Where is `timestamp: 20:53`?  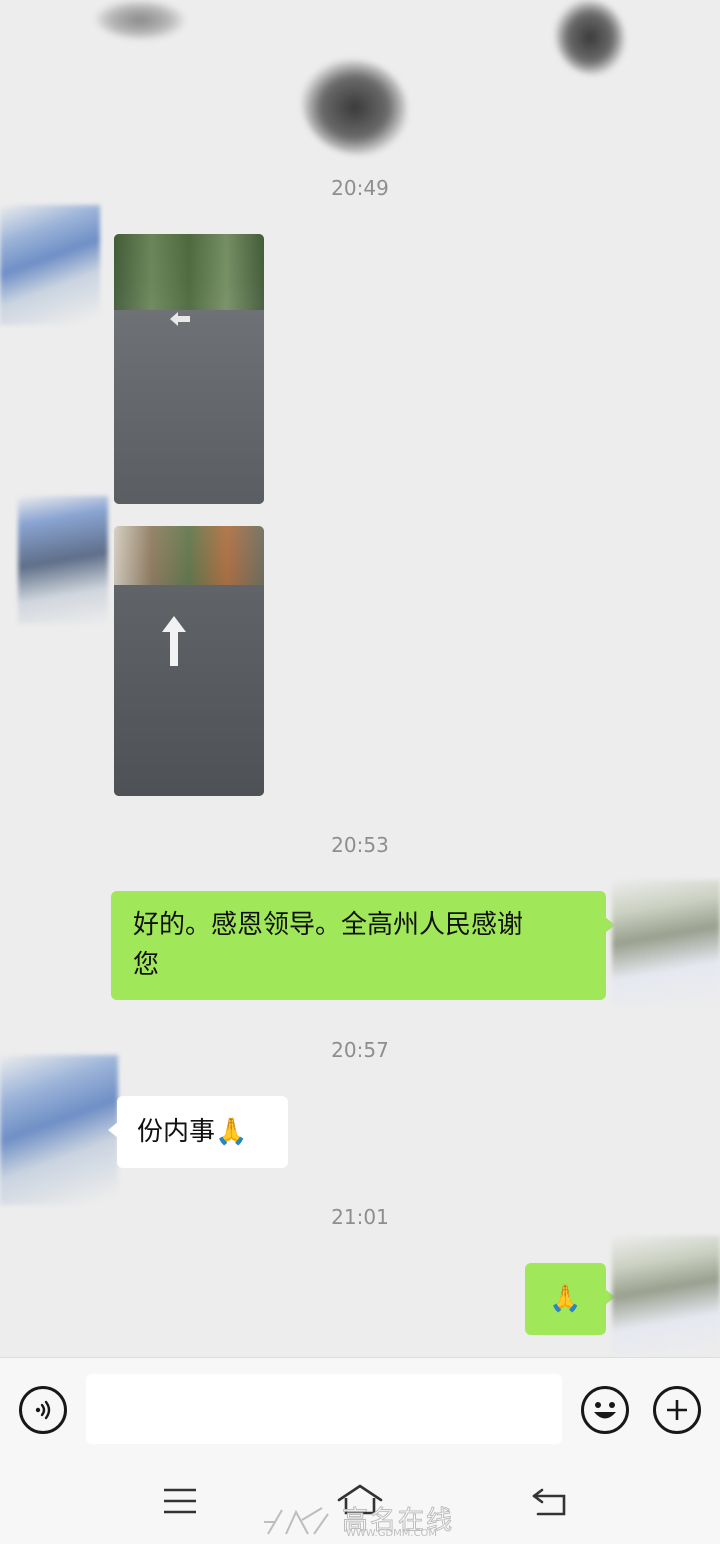
timestamp: 20:53 is located at coordinates (360, 845).